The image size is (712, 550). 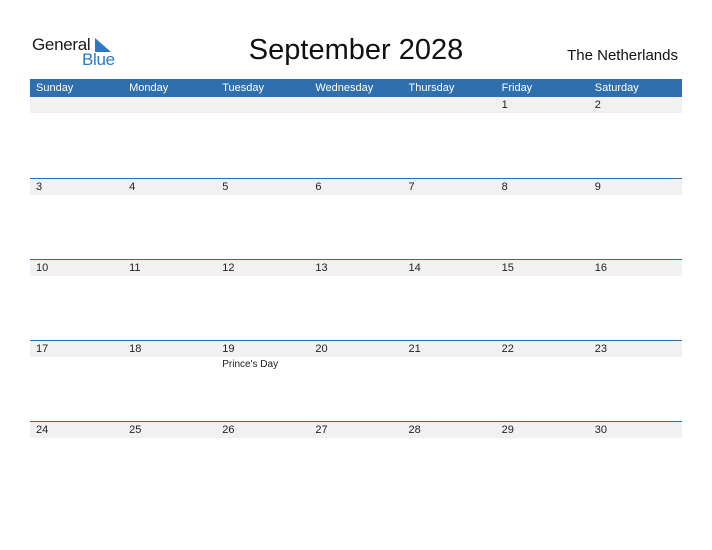 I want to click on day-number: 5, so click(x=225, y=187).